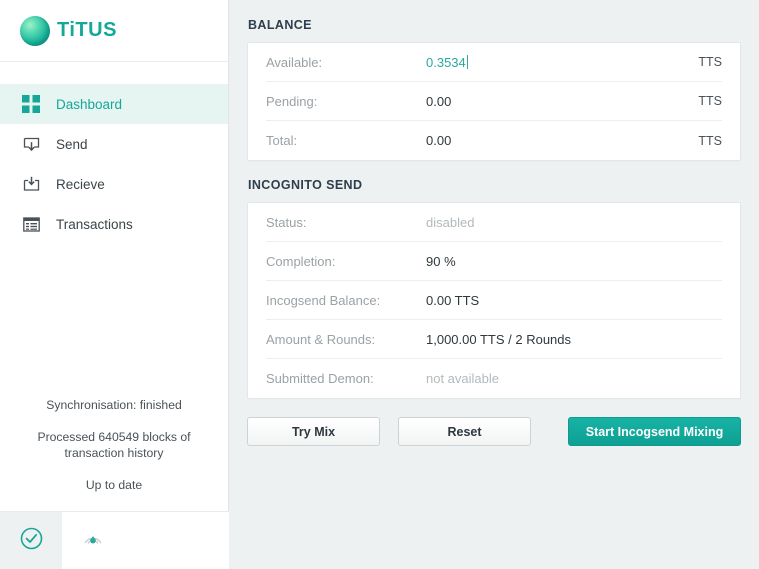  Describe the element at coordinates (467, 61) in the screenshot. I see `text-cursor` at that location.